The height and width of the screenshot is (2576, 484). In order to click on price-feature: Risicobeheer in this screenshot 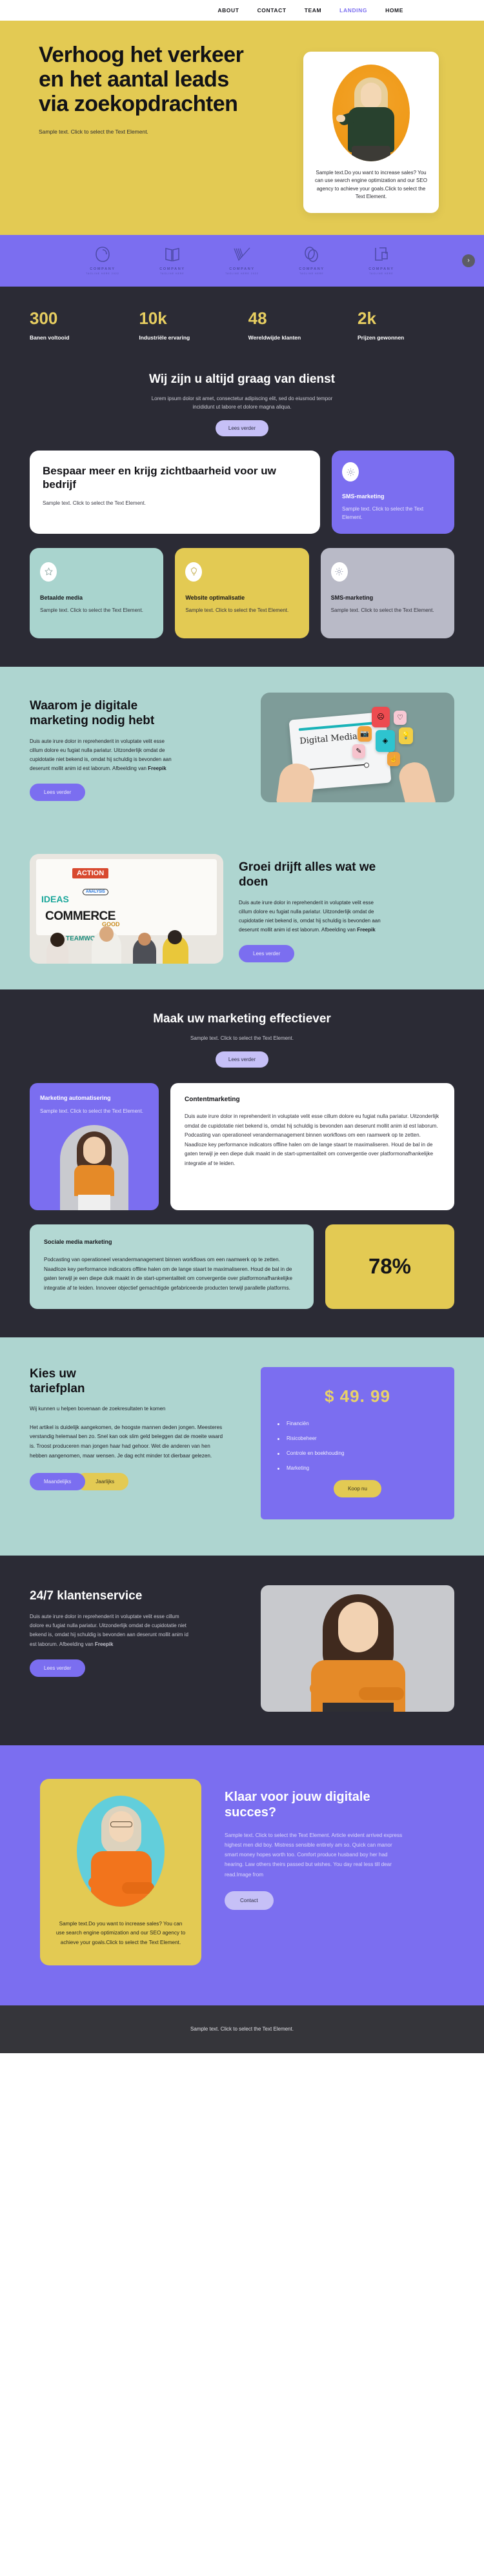, I will do `click(357, 1438)`.